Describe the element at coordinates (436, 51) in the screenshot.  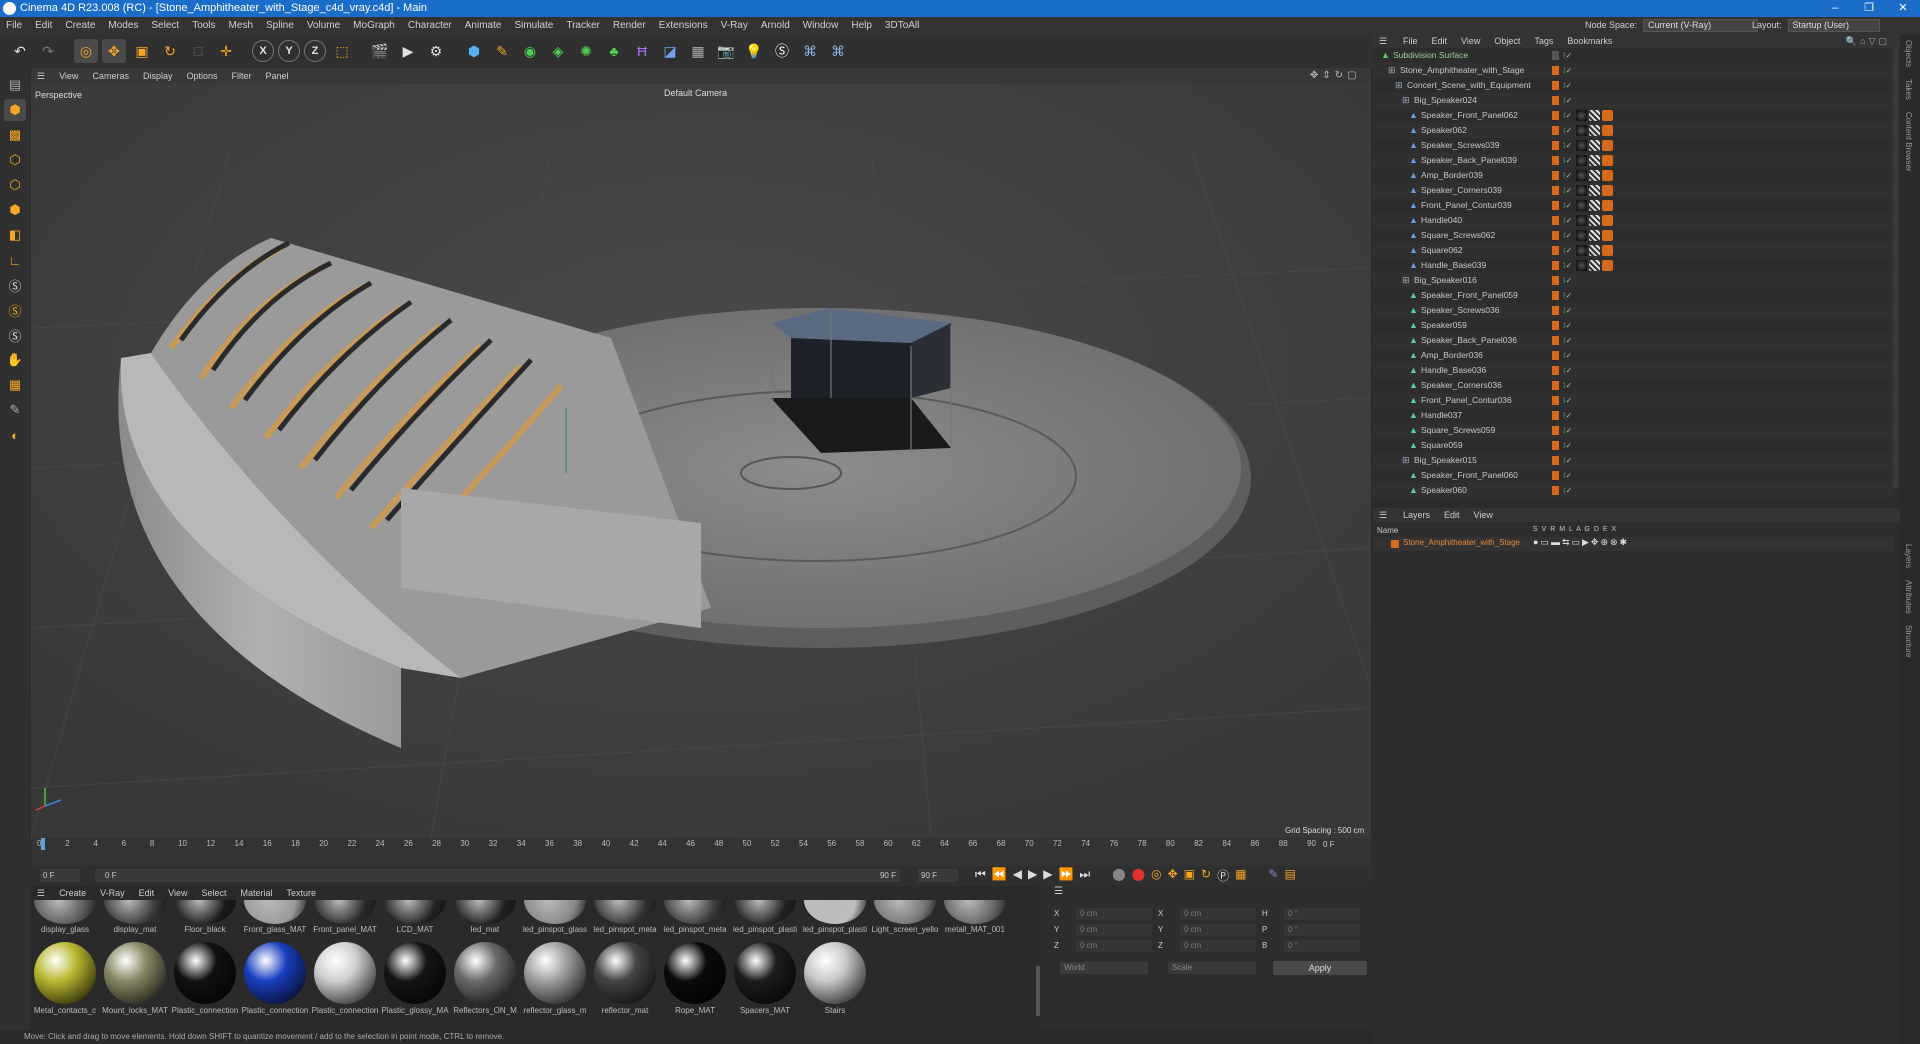
I see `render-settings-icon: ⚙` at that location.